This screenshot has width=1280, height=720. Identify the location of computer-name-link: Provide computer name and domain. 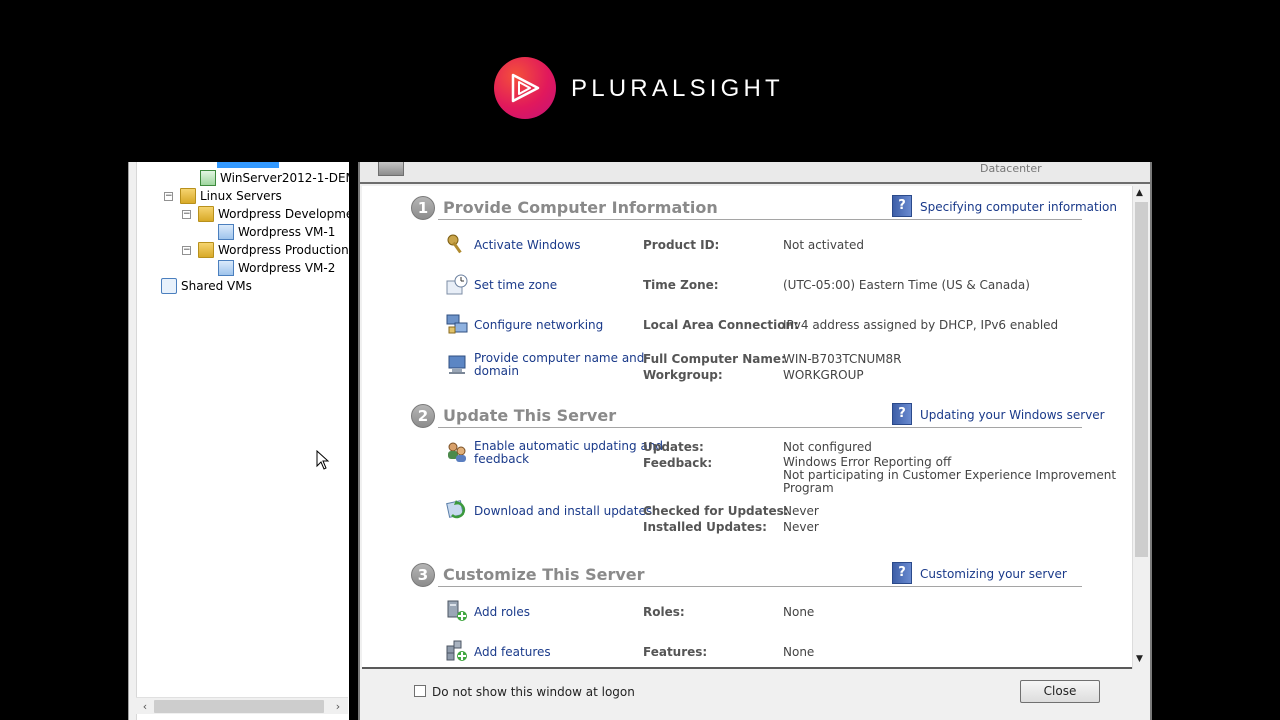
(559, 365).